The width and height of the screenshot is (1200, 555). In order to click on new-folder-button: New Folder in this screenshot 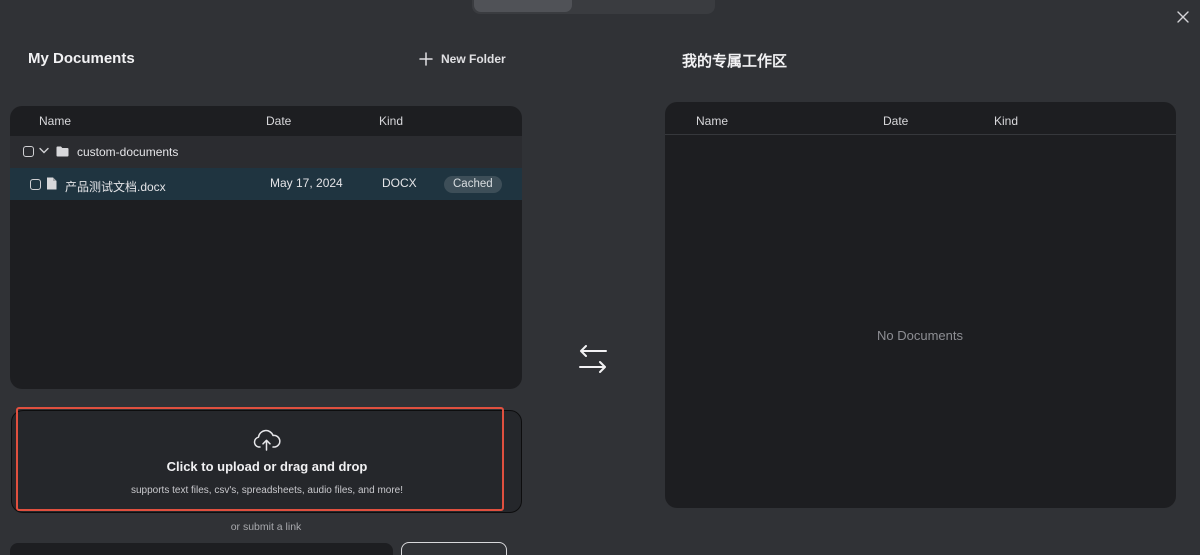, I will do `click(462, 59)`.